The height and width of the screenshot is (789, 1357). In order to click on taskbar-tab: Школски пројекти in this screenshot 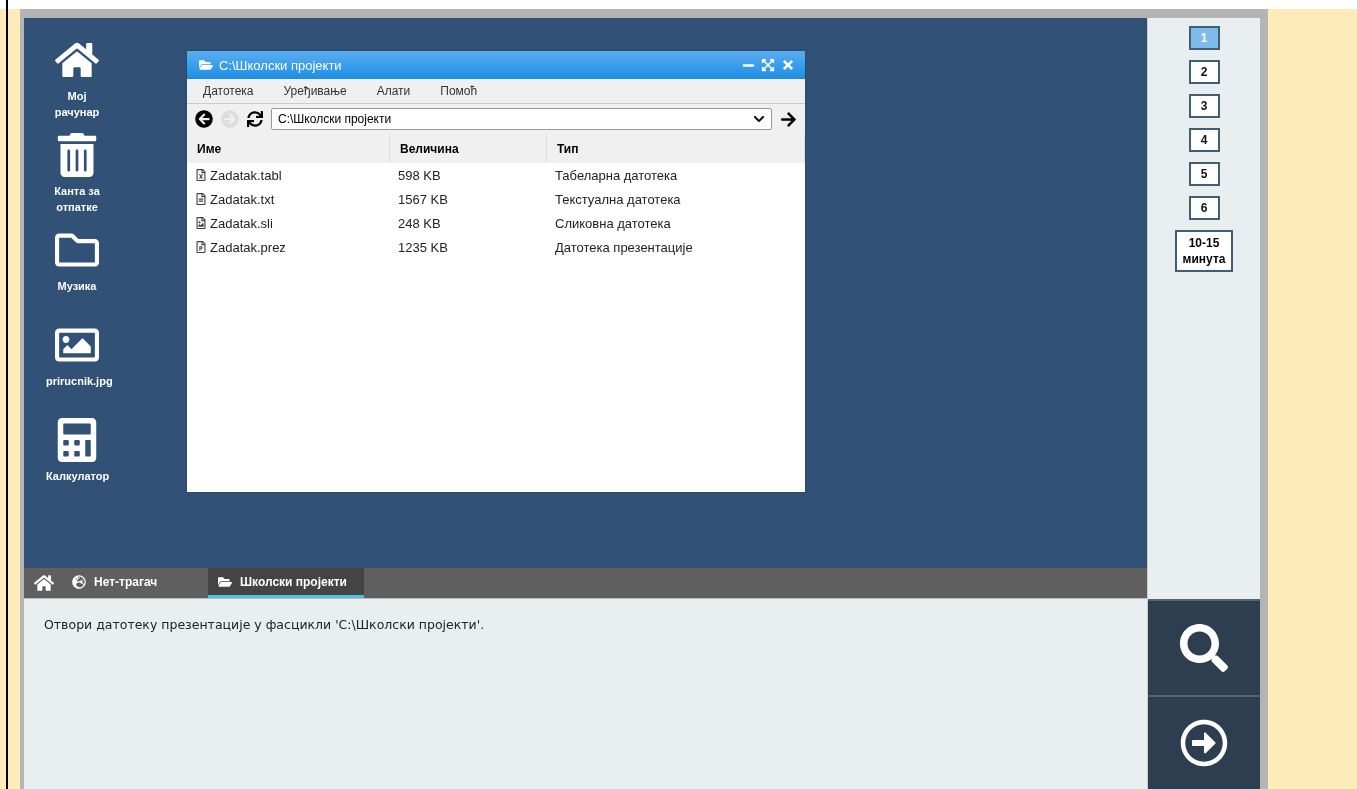, I will do `click(286, 583)`.